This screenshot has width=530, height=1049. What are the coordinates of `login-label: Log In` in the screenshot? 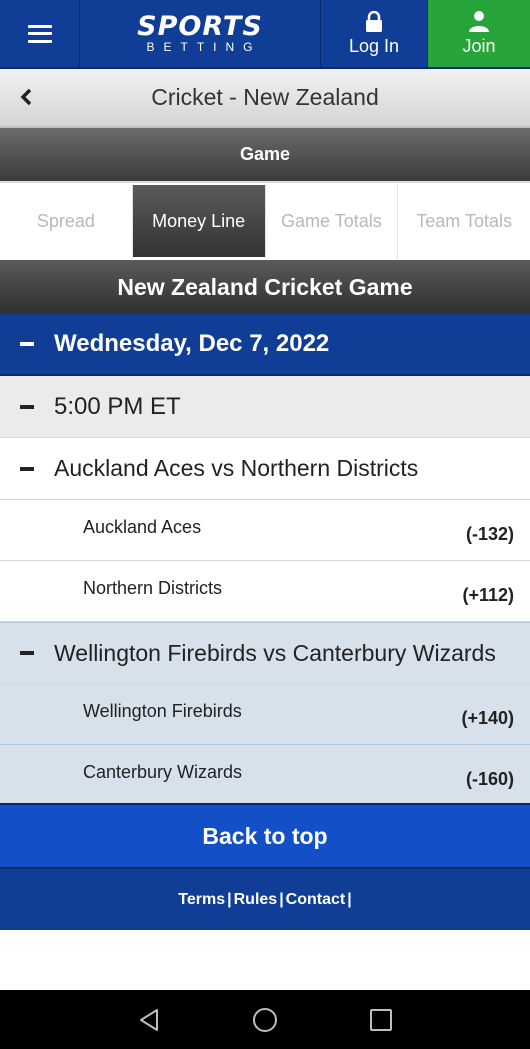 It's located at (374, 45).